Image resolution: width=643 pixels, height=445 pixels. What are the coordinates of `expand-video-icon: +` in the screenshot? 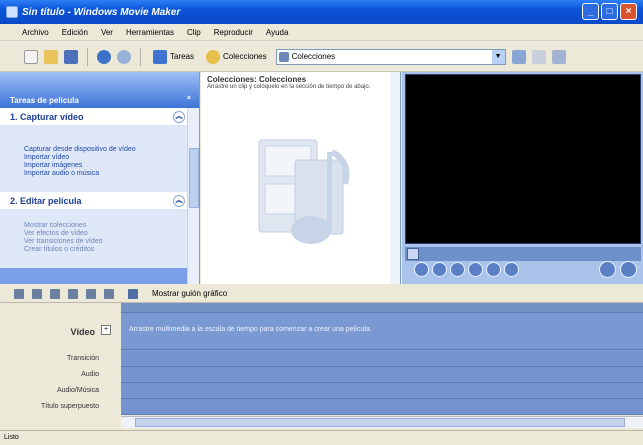 It's located at (106, 330).